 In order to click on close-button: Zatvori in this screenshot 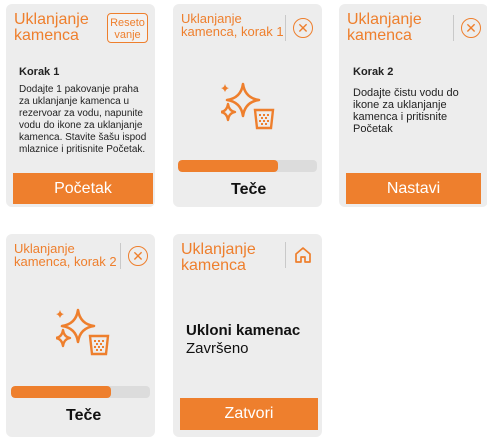, I will do `click(249, 414)`.